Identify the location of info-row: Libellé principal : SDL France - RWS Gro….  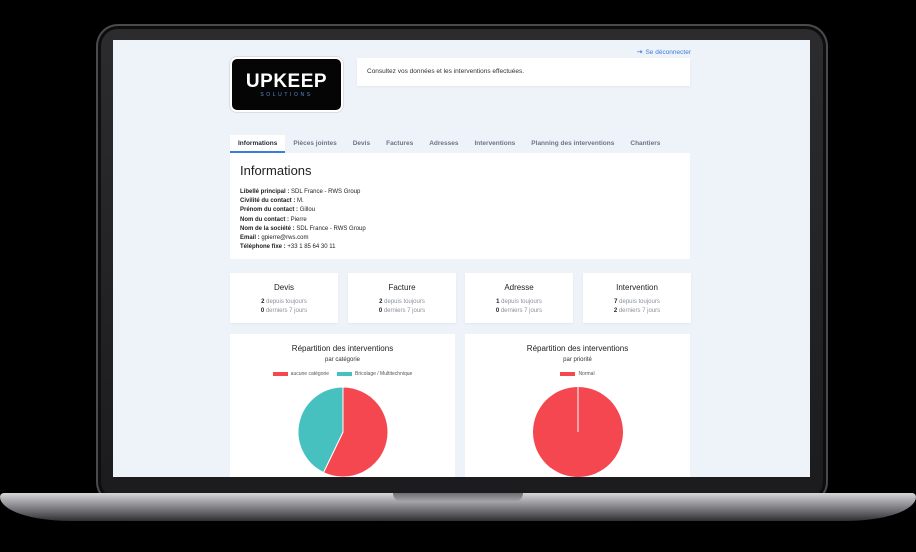
(460, 192).